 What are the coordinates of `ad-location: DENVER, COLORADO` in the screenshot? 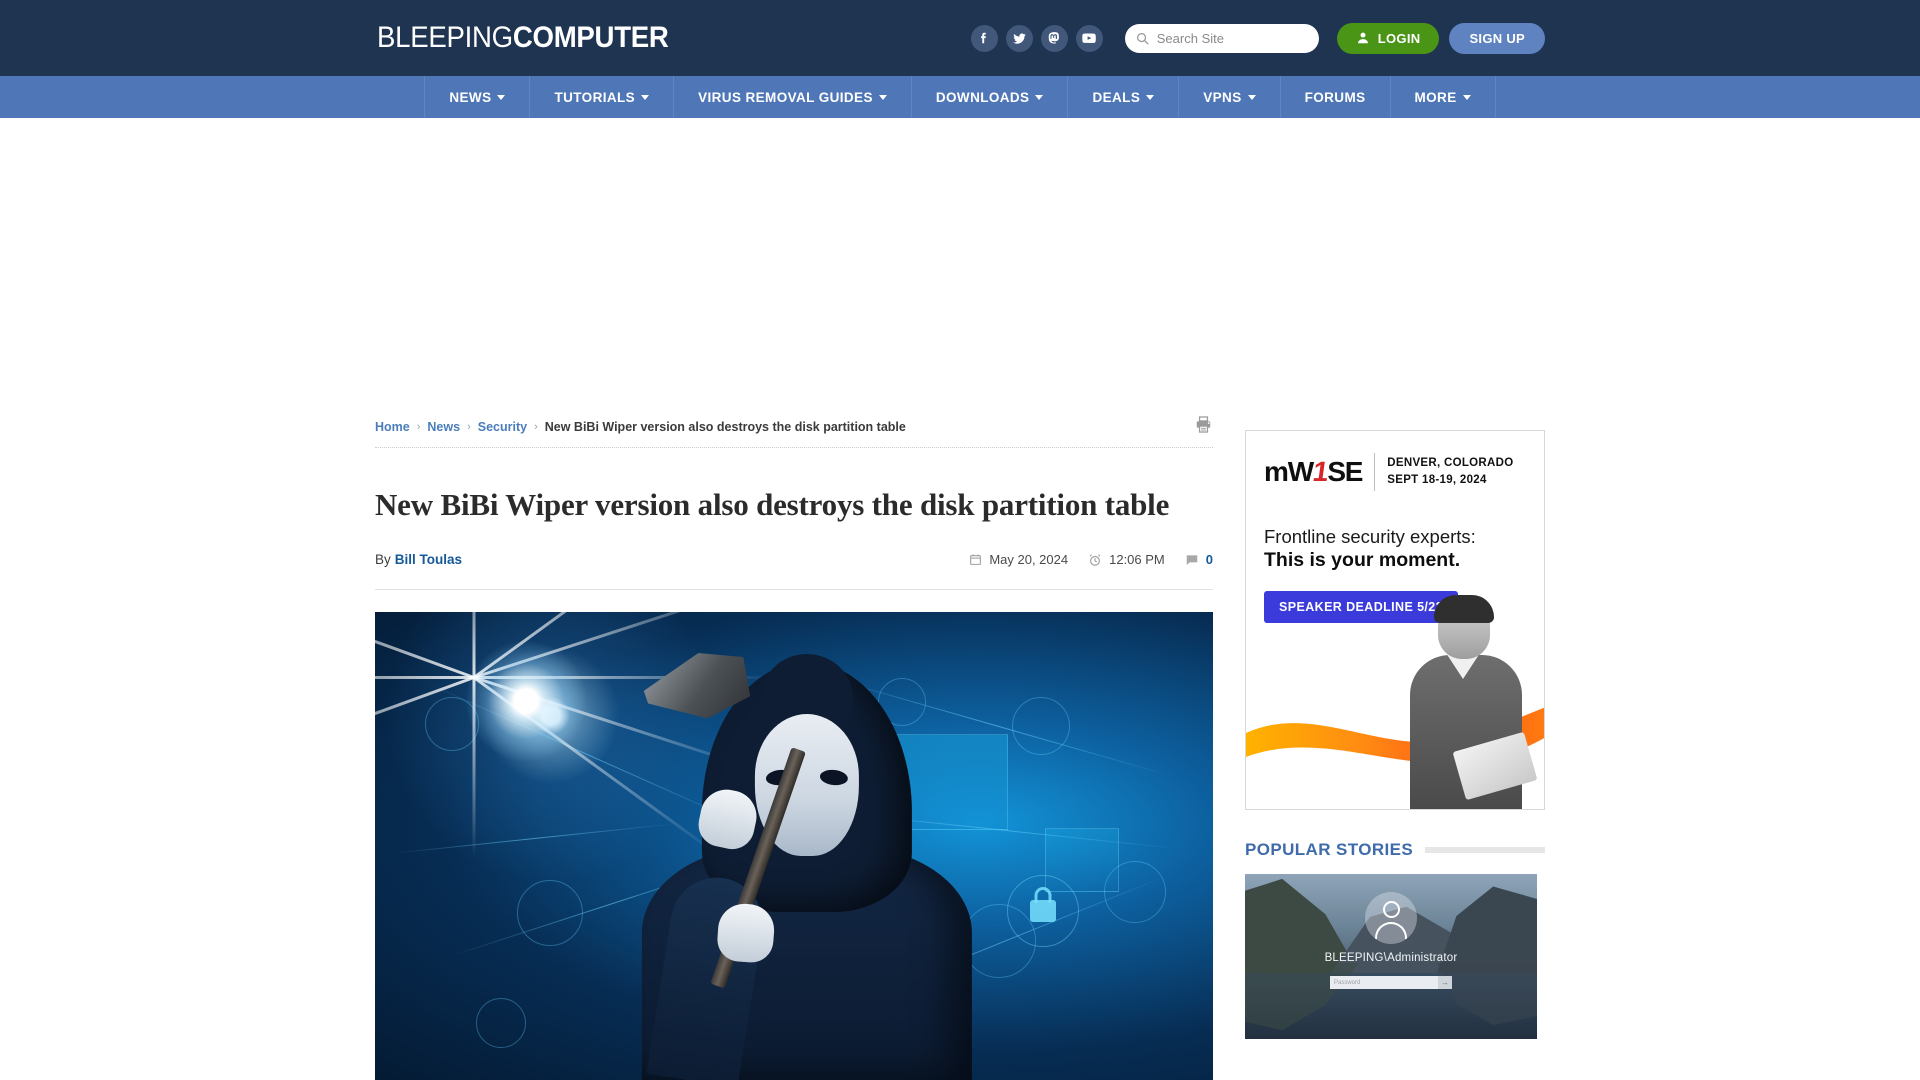 It's located at (1450, 463).